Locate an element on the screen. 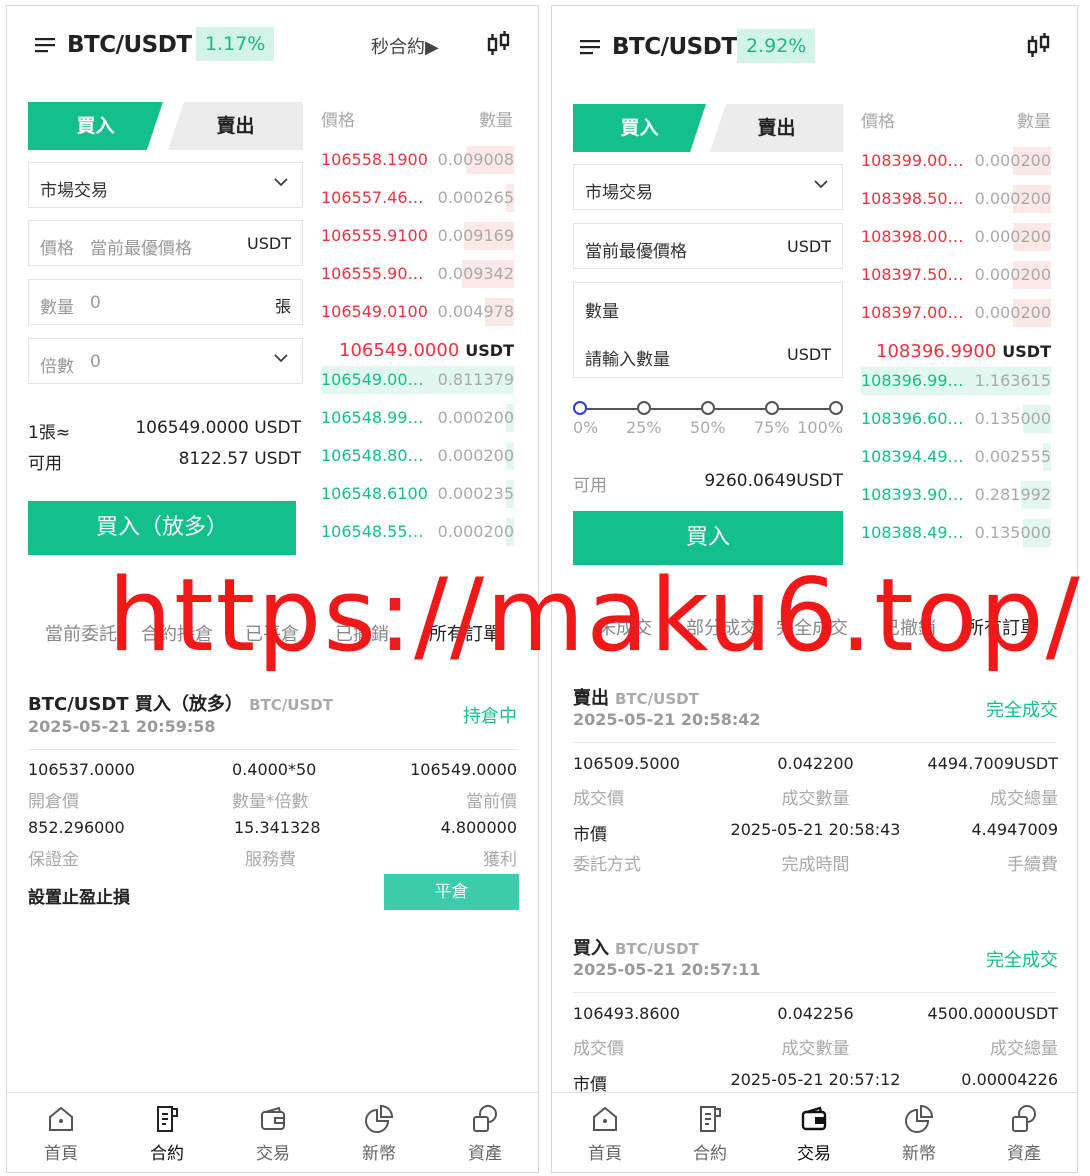  price-field: 價格 當前最優價格 USDT is located at coordinates (165, 243).